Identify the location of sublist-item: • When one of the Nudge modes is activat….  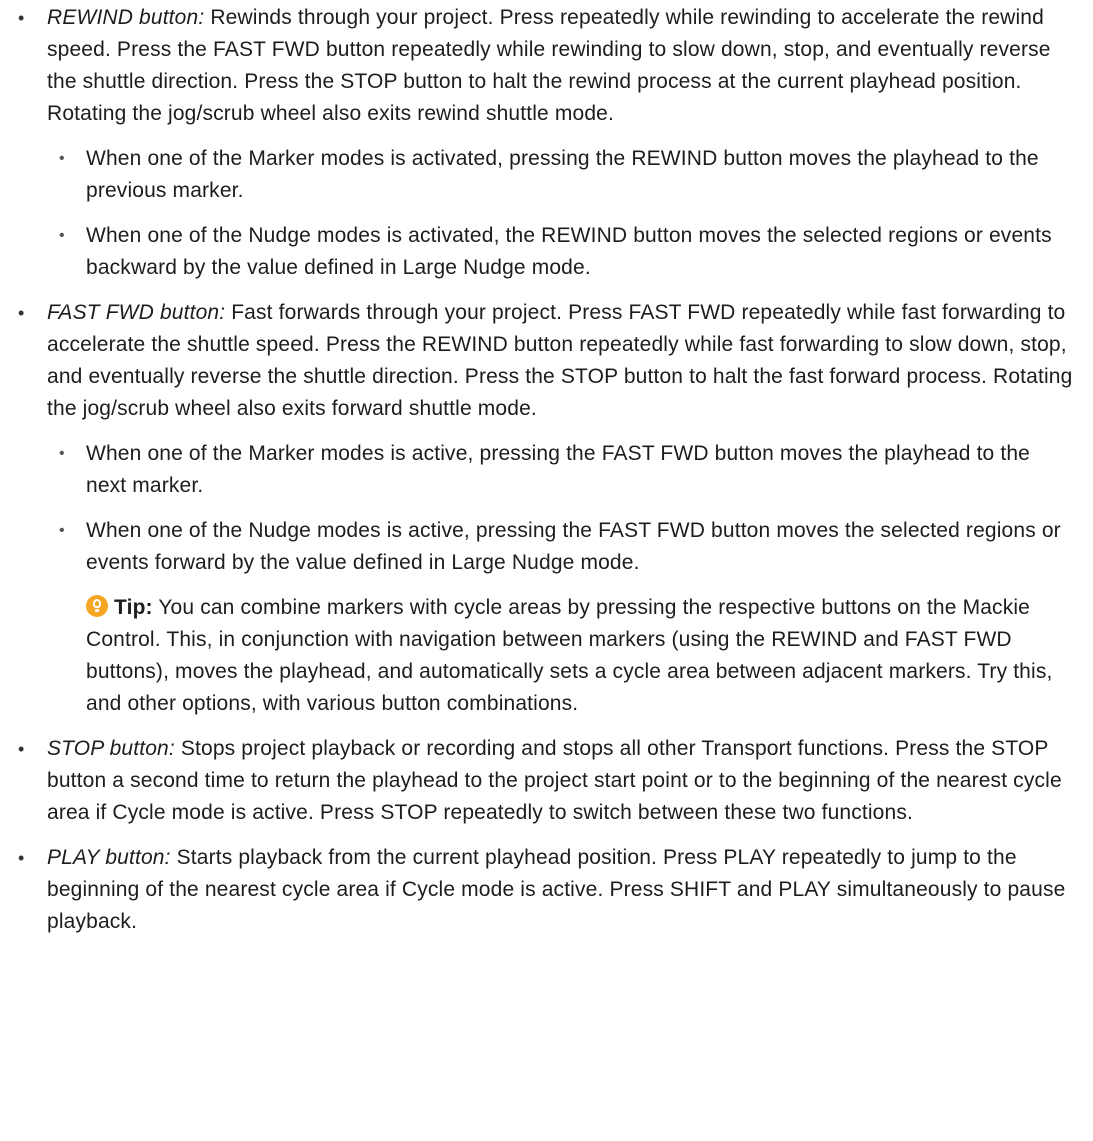
(541, 252).